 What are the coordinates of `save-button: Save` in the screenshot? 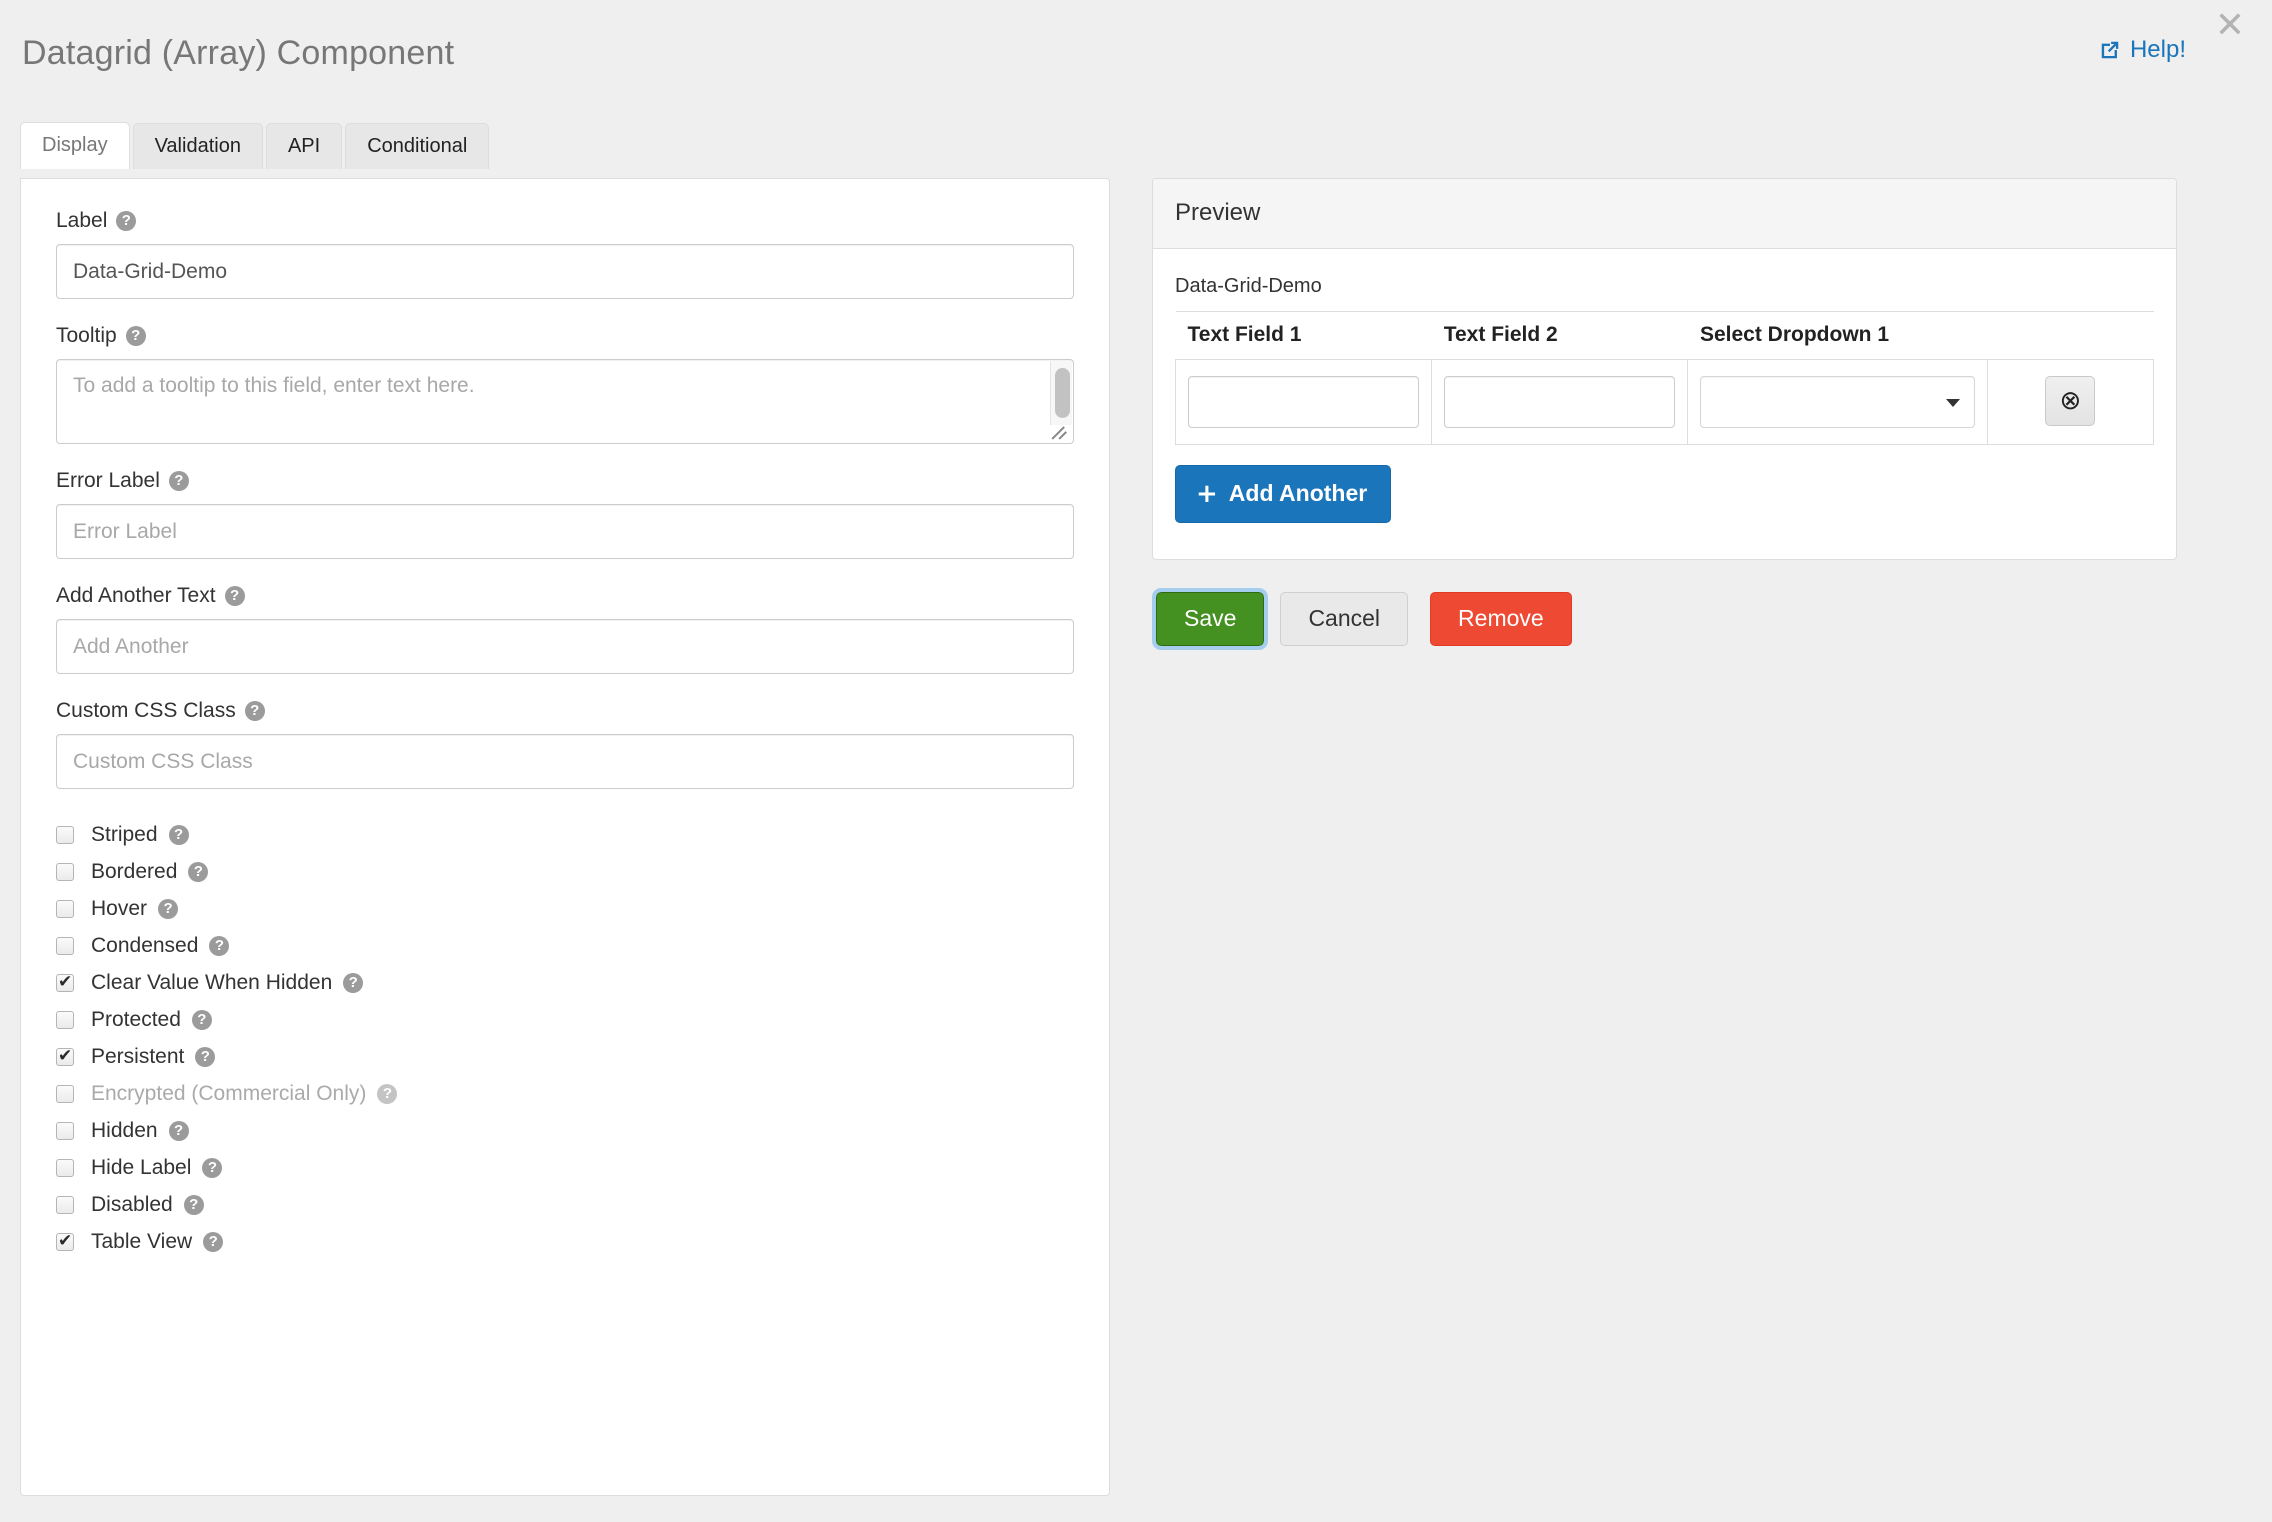 It's located at (1210, 619).